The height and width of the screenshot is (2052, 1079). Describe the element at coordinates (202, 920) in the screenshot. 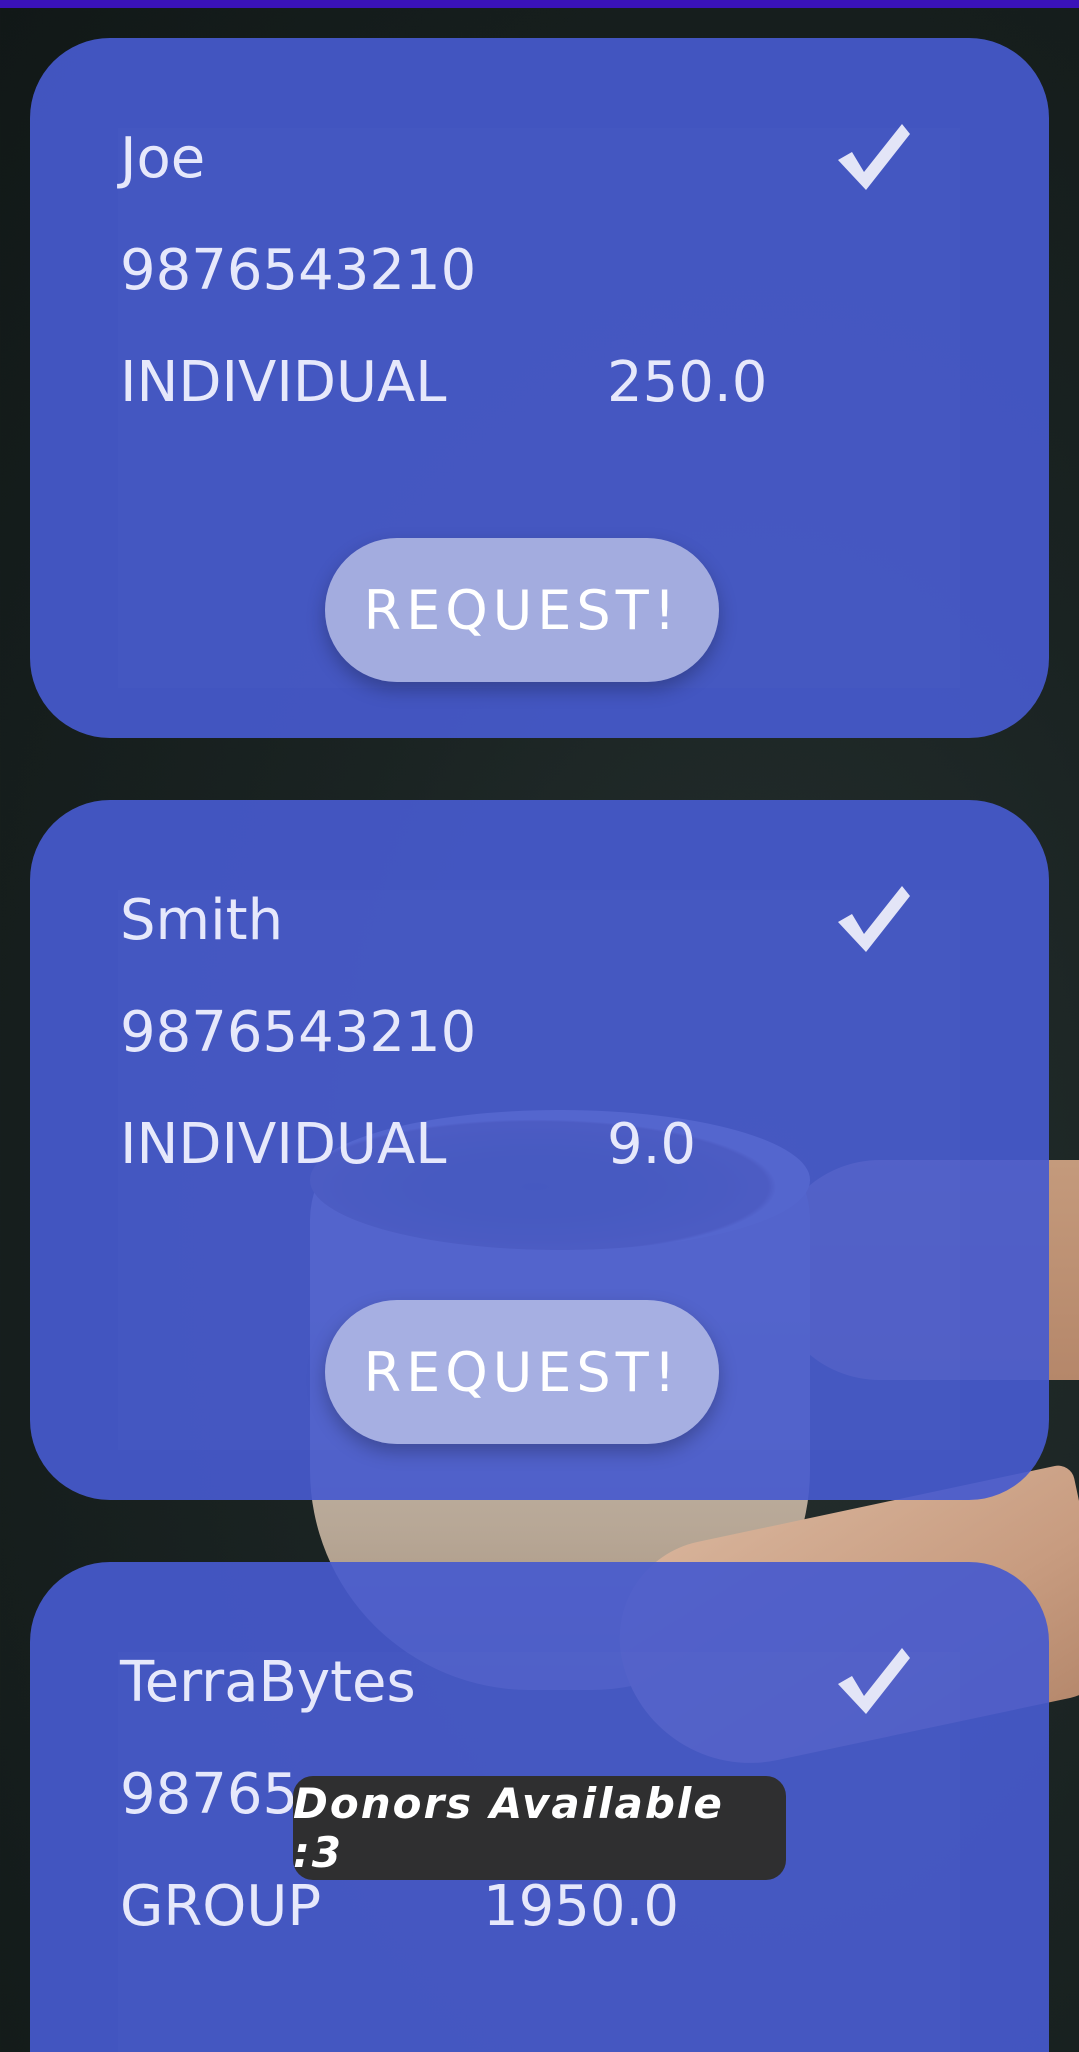

I see `donor-name: Smith` at that location.